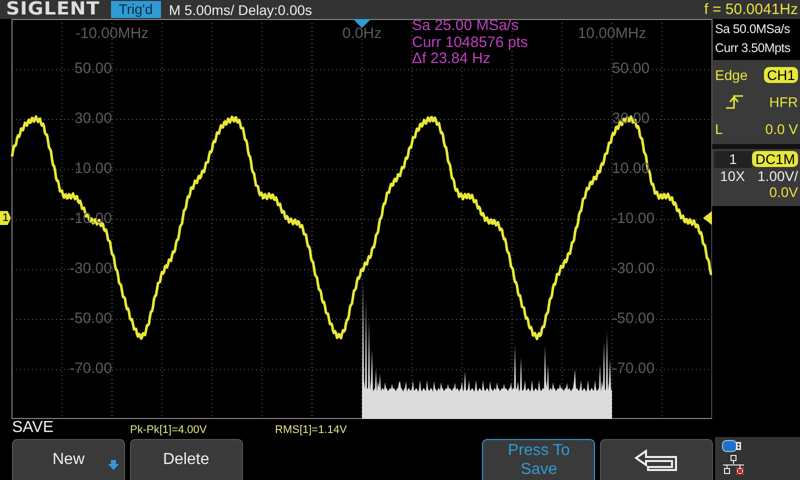 The height and width of the screenshot is (480, 800). What do you see at coordinates (751, 9) in the screenshot?
I see `frequency-readout: f = 50.0041Hz` at bounding box center [751, 9].